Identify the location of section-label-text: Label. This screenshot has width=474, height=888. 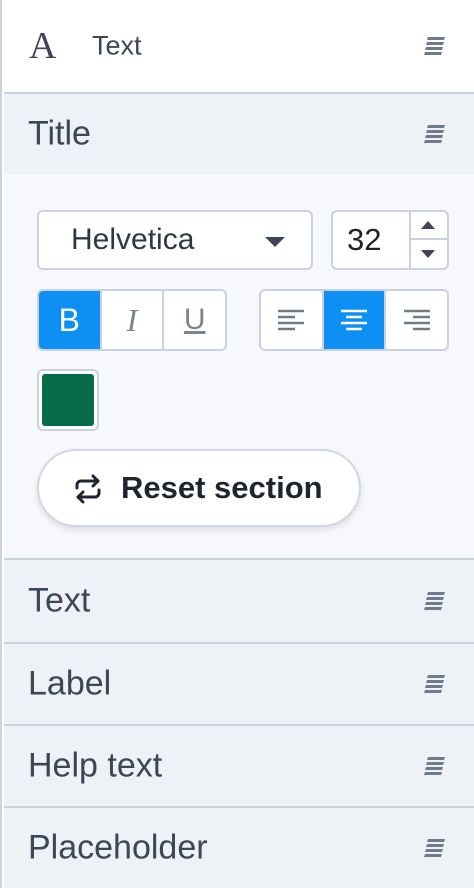
(70, 683).